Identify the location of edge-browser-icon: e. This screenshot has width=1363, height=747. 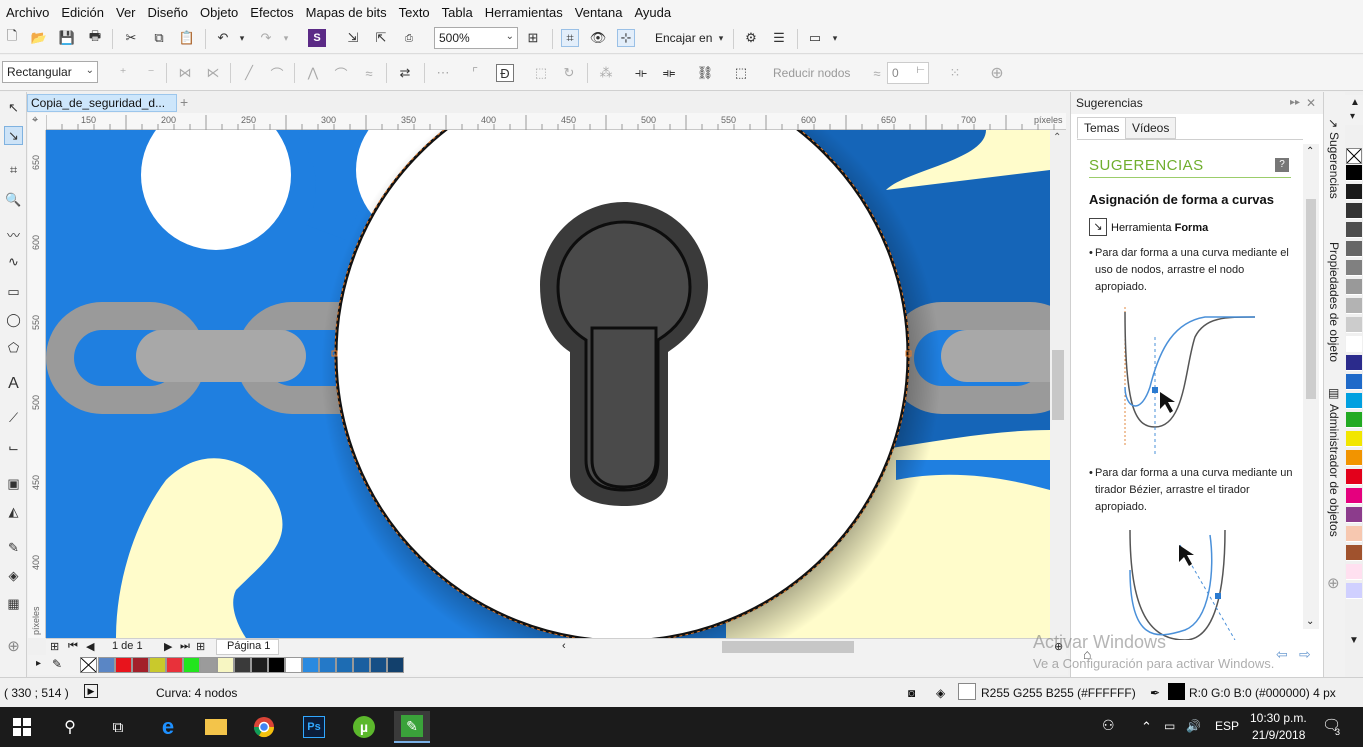
(168, 727).